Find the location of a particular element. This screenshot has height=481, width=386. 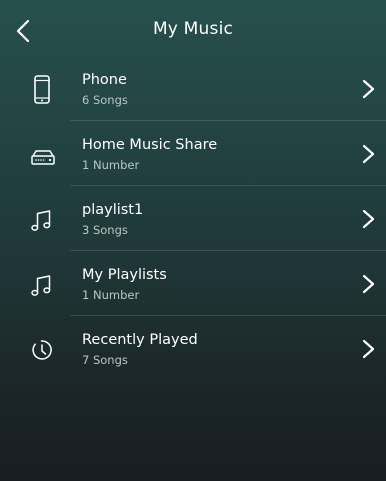

list-item-my-playlists: My Playlists 1 Number is located at coordinates (193, 283).